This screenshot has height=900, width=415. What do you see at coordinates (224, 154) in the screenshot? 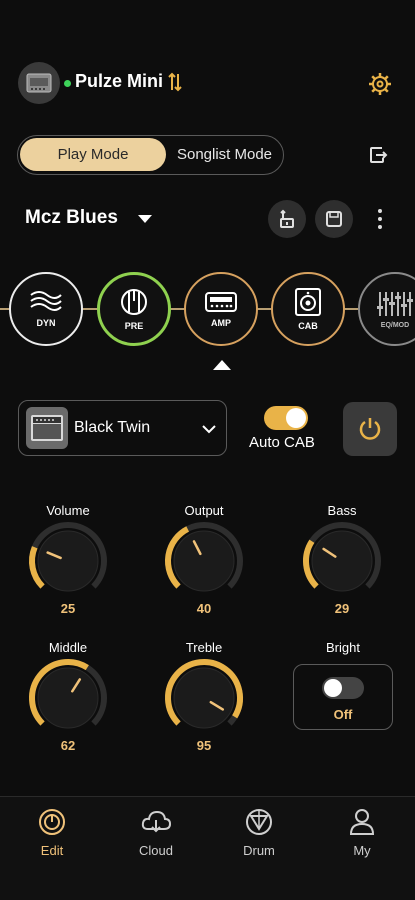
I see `songlist-mode-button: Songlist Mode` at bounding box center [224, 154].